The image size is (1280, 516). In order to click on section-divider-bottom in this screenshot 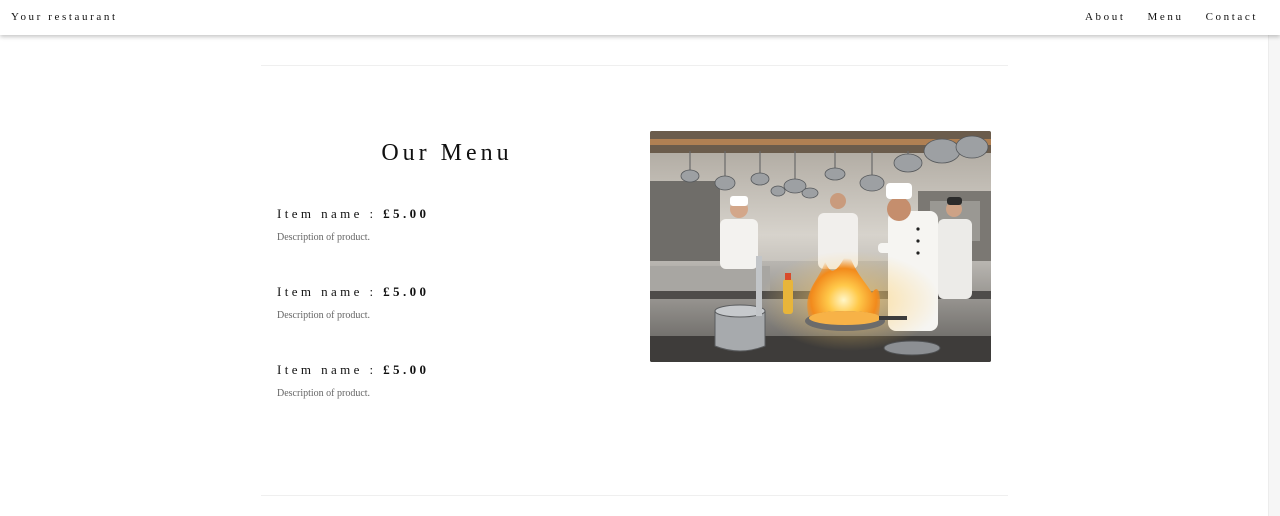, I will do `click(634, 495)`.